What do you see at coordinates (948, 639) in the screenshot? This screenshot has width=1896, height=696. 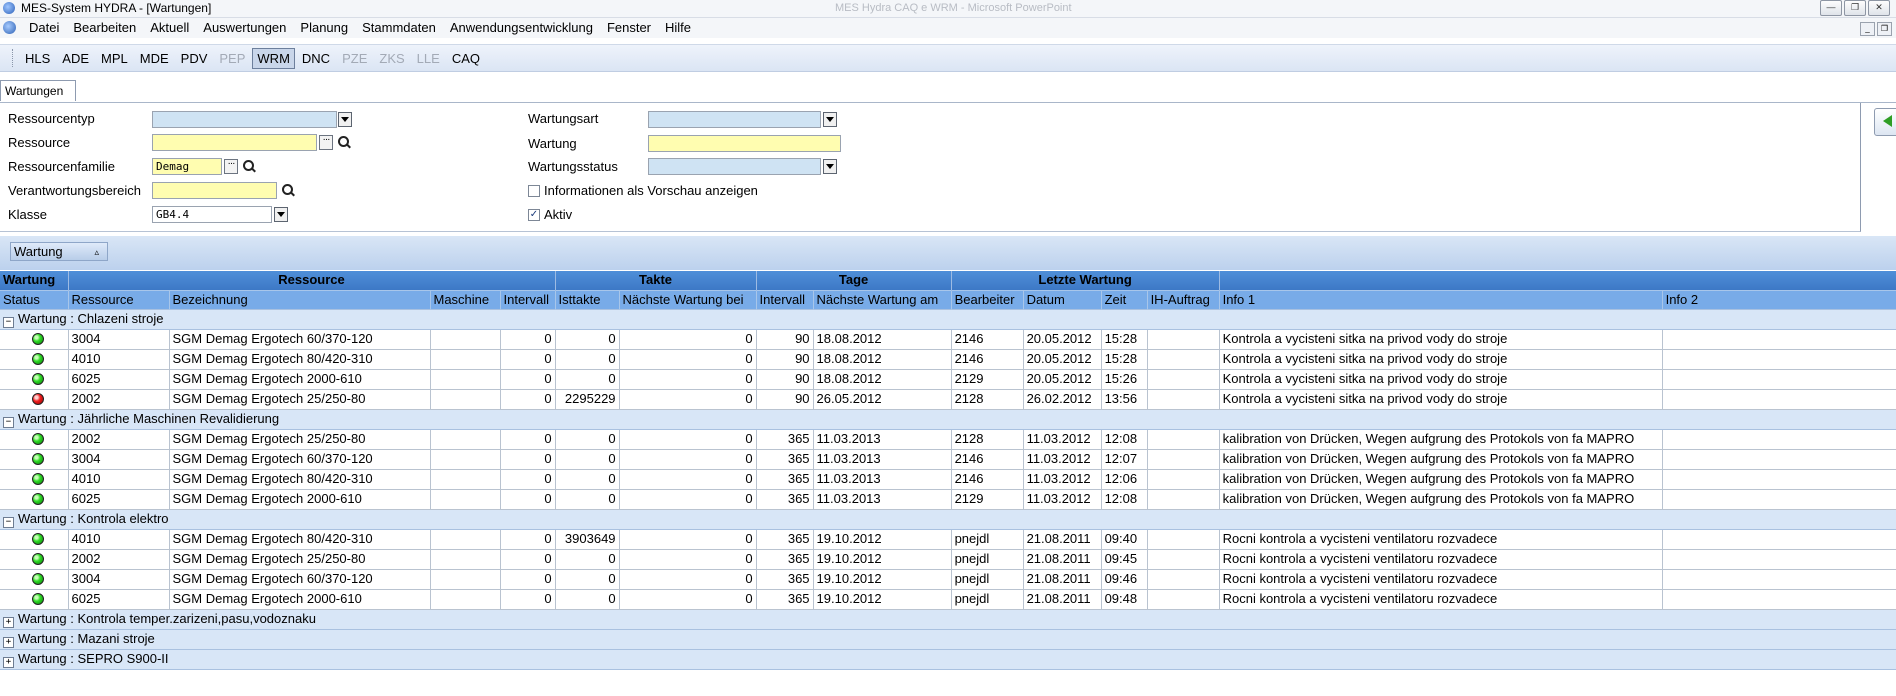 I see `group-row: + Wartung : Mazani stroje` at bounding box center [948, 639].